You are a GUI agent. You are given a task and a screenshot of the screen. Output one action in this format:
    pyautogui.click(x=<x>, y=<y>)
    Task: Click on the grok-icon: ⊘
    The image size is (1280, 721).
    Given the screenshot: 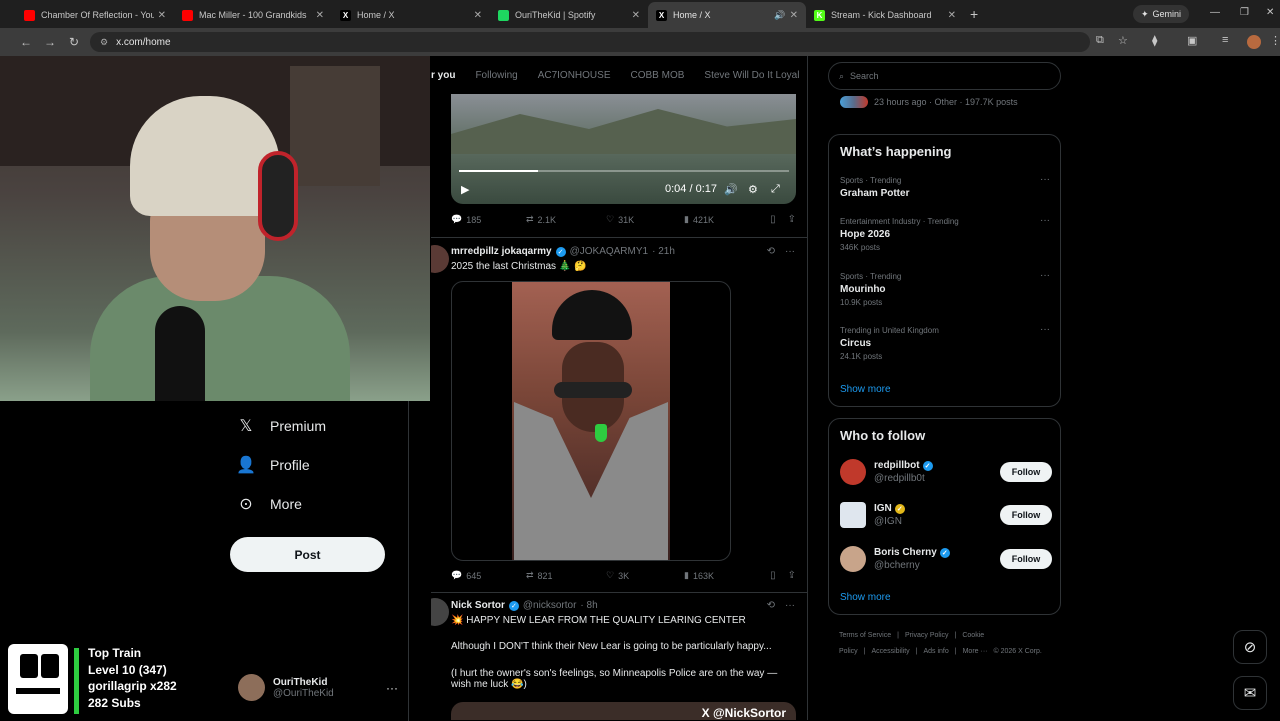 What is the action you would take?
    pyautogui.click(x=1250, y=647)
    